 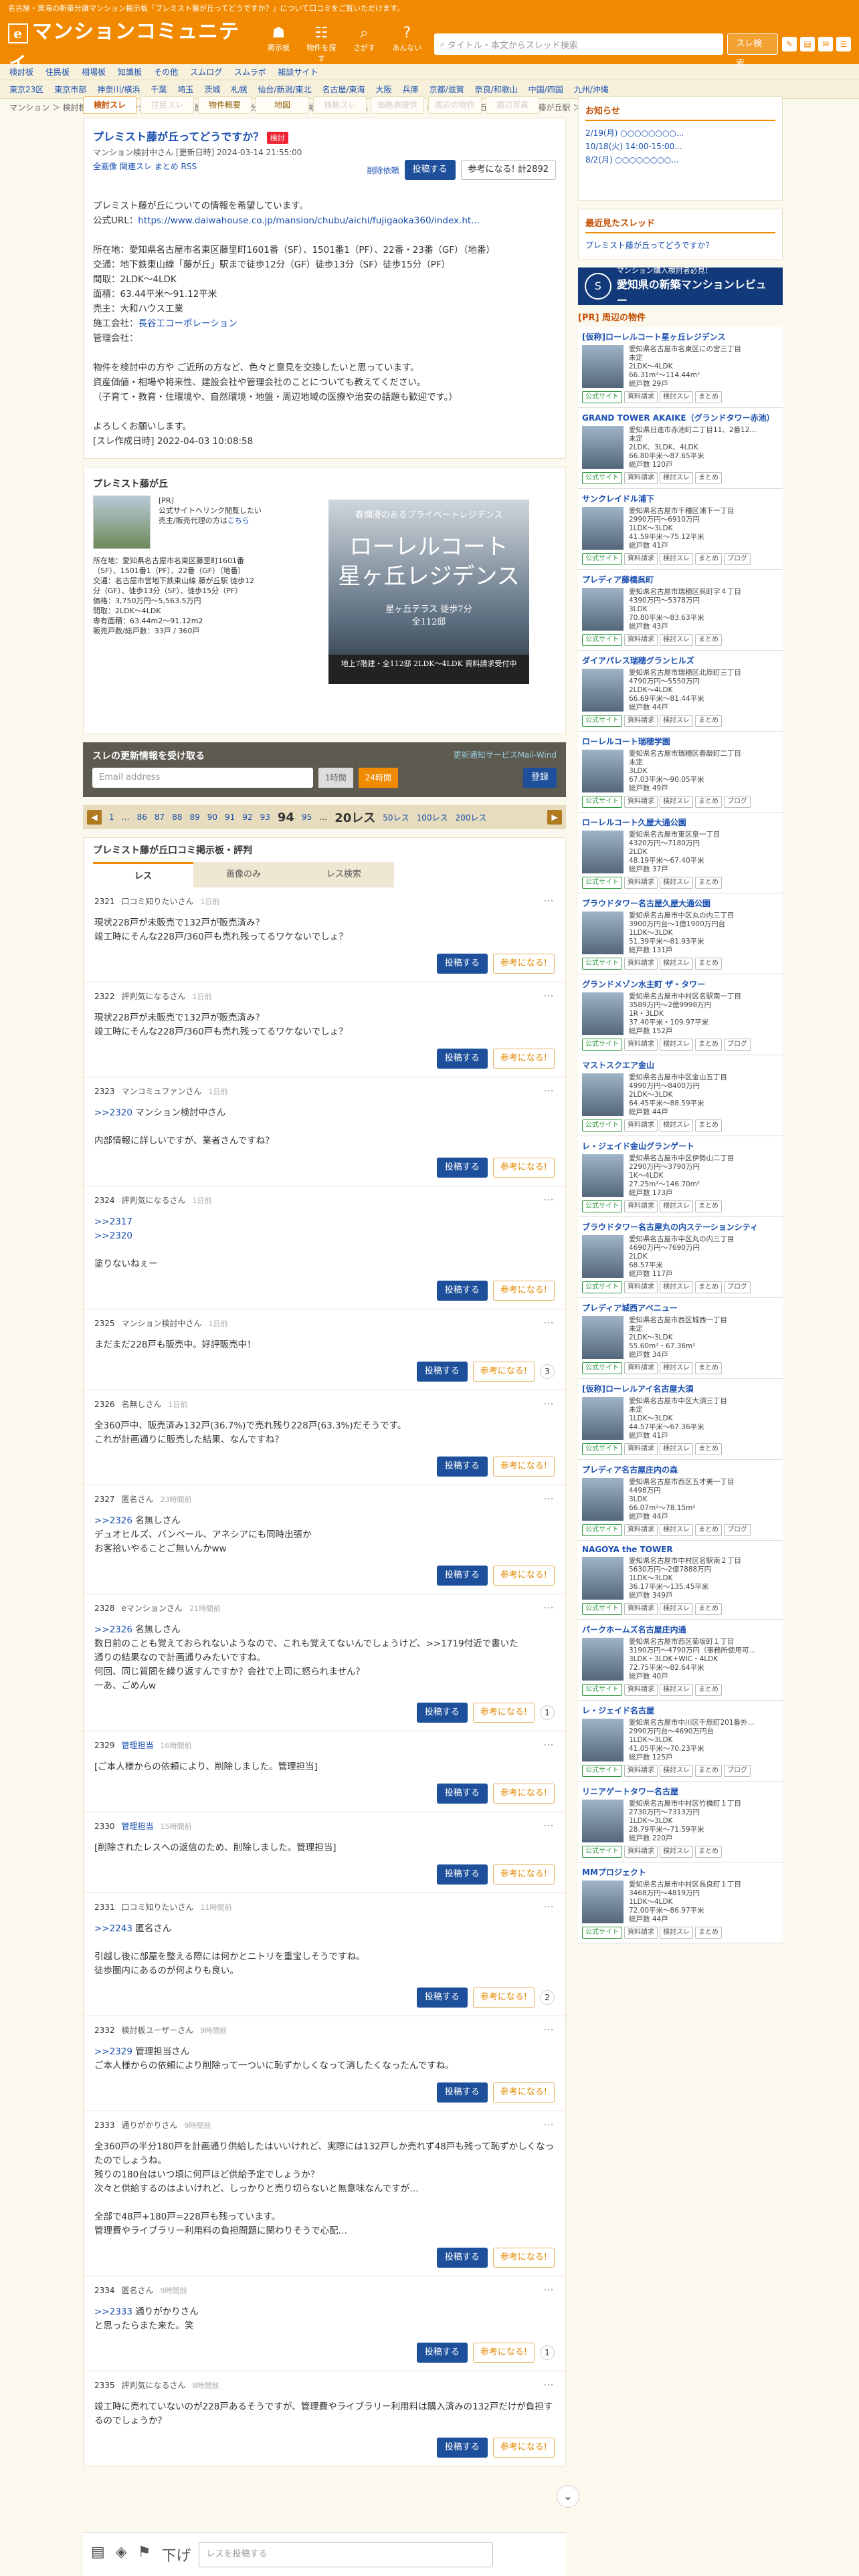 What do you see at coordinates (554, 817) in the screenshot?
I see `next-page-arrow: ▶` at bounding box center [554, 817].